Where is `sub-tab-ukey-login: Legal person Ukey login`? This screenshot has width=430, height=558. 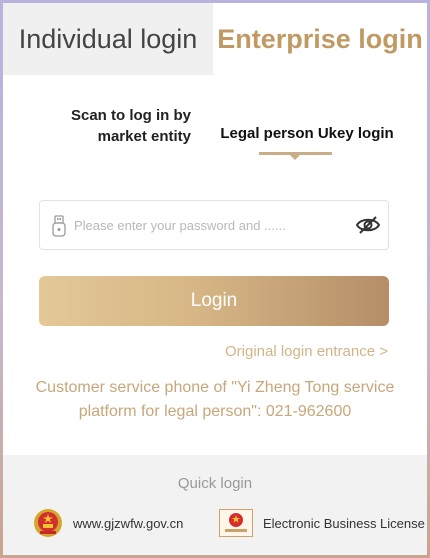 sub-tab-ukey-login: Legal person Ukey login is located at coordinates (307, 133).